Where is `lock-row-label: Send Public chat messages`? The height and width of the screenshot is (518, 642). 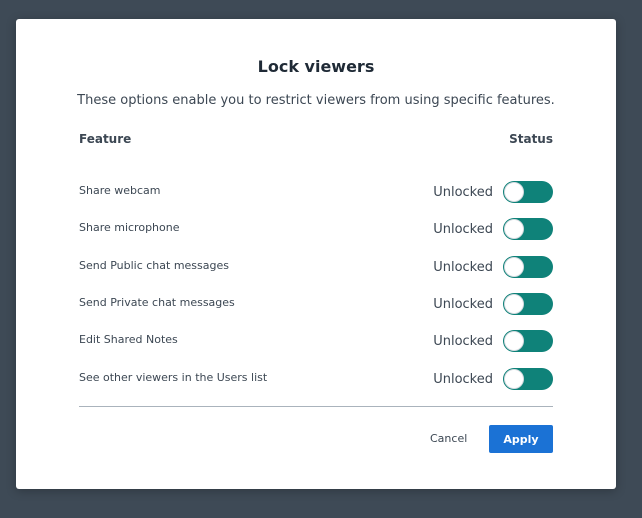
lock-row-label: Send Public chat messages is located at coordinates (154, 265).